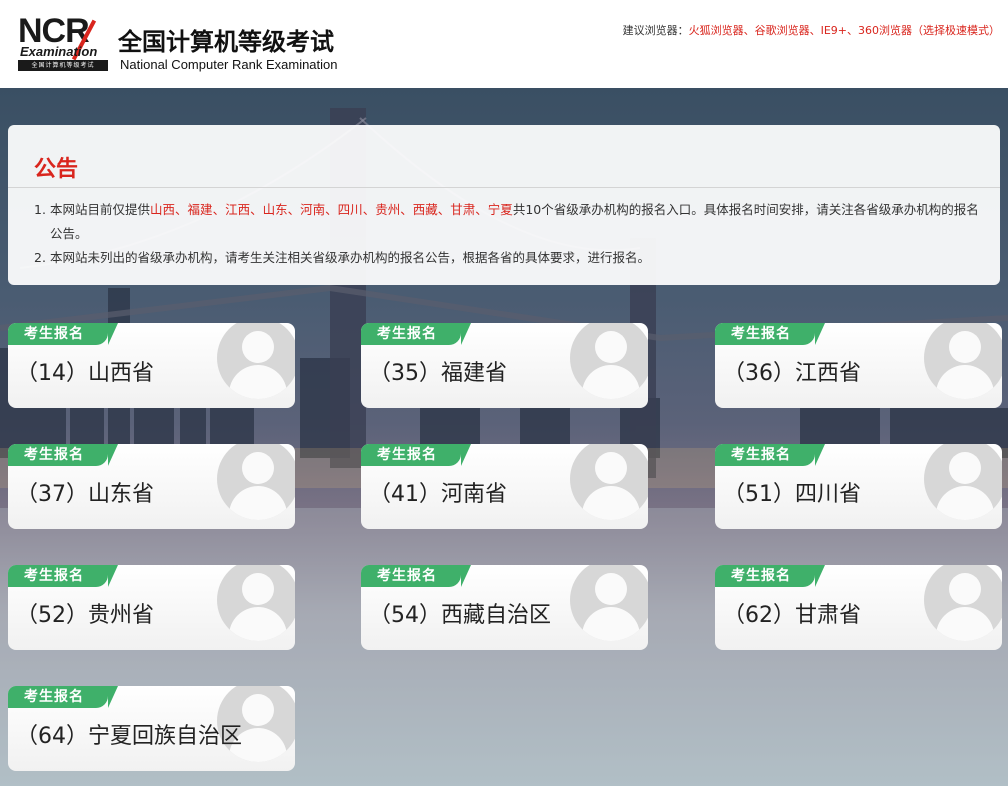 The height and width of the screenshot is (786, 1008). What do you see at coordinates (350, 209) in the screenshot?
I see `province-link-sichuan: 四川` at bounding box center [350, 209].